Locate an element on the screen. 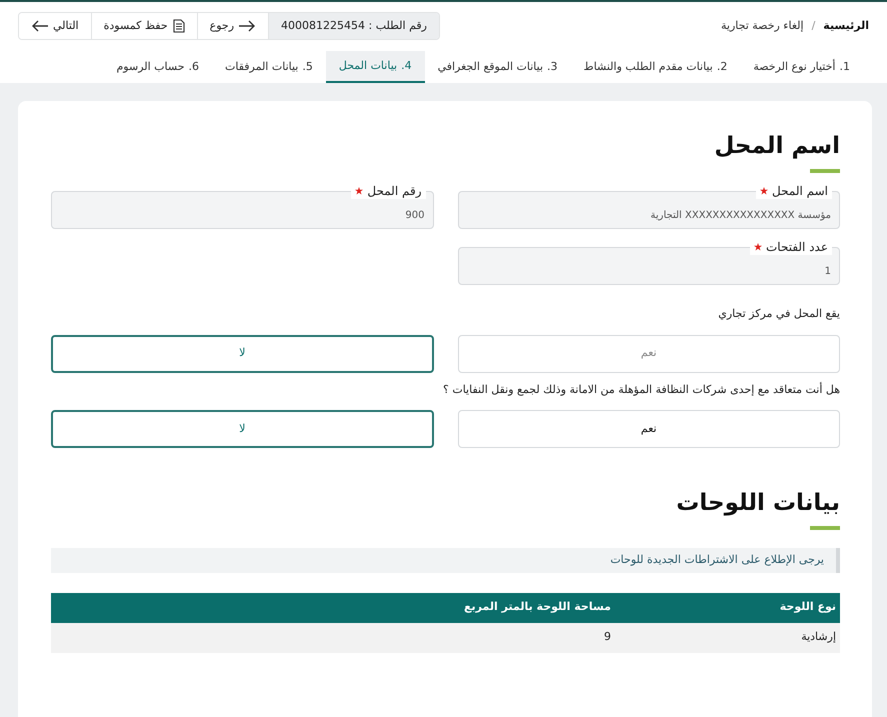 This screenshot has width=887, height=717. left-arrow-icon is located at coordinates (40, 26).